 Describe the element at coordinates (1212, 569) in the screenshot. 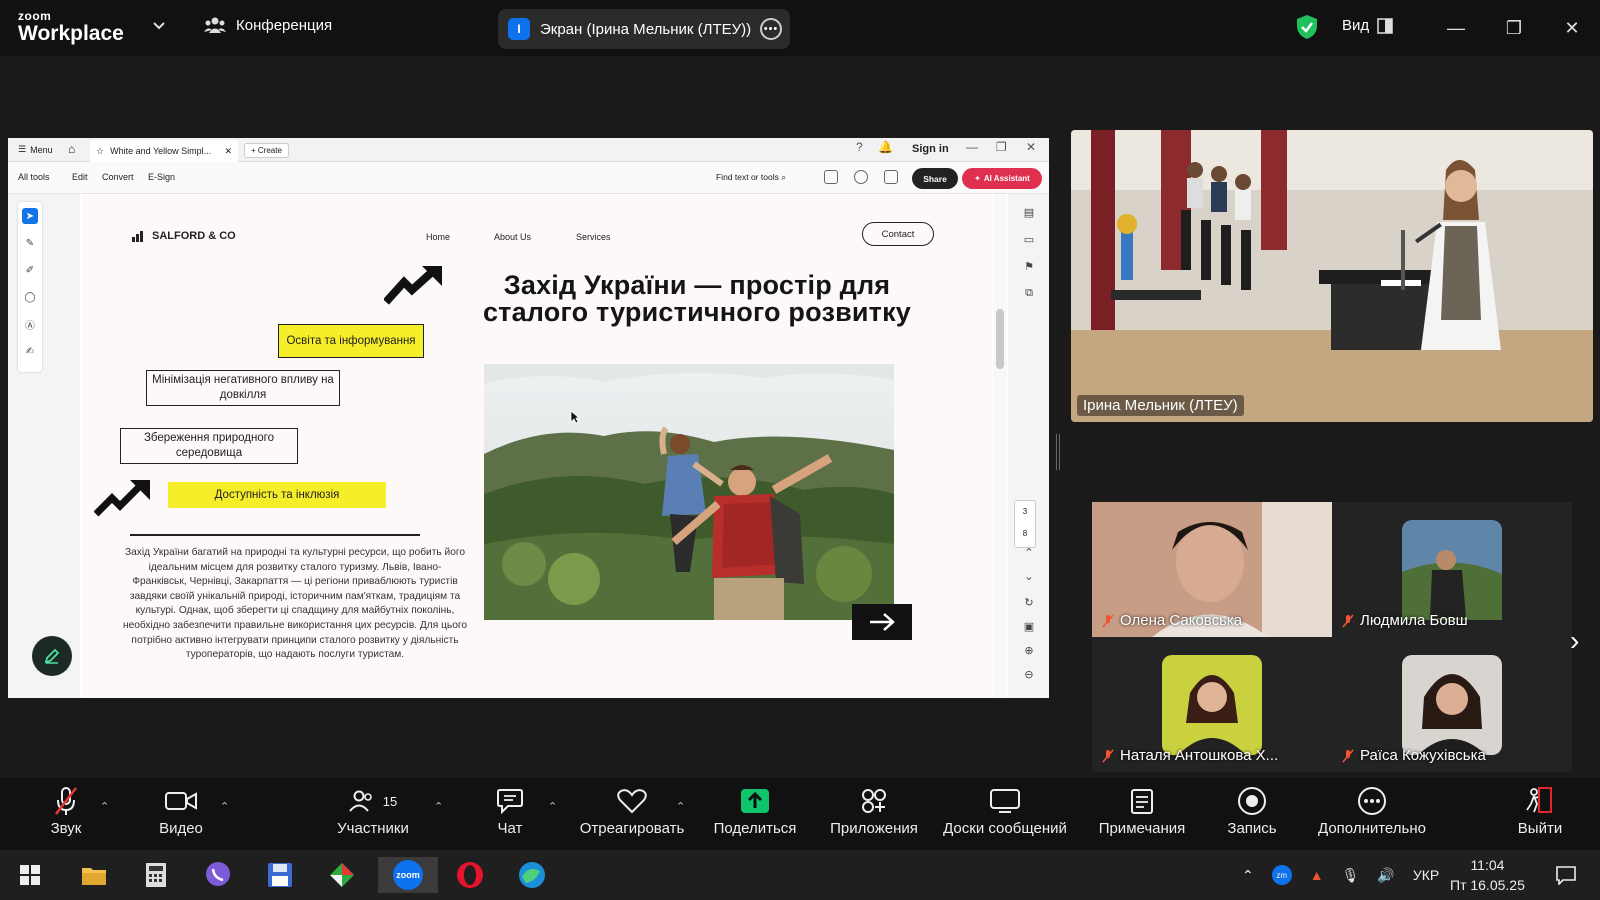

I see `participant-tile: Олена Саковська` at that location.